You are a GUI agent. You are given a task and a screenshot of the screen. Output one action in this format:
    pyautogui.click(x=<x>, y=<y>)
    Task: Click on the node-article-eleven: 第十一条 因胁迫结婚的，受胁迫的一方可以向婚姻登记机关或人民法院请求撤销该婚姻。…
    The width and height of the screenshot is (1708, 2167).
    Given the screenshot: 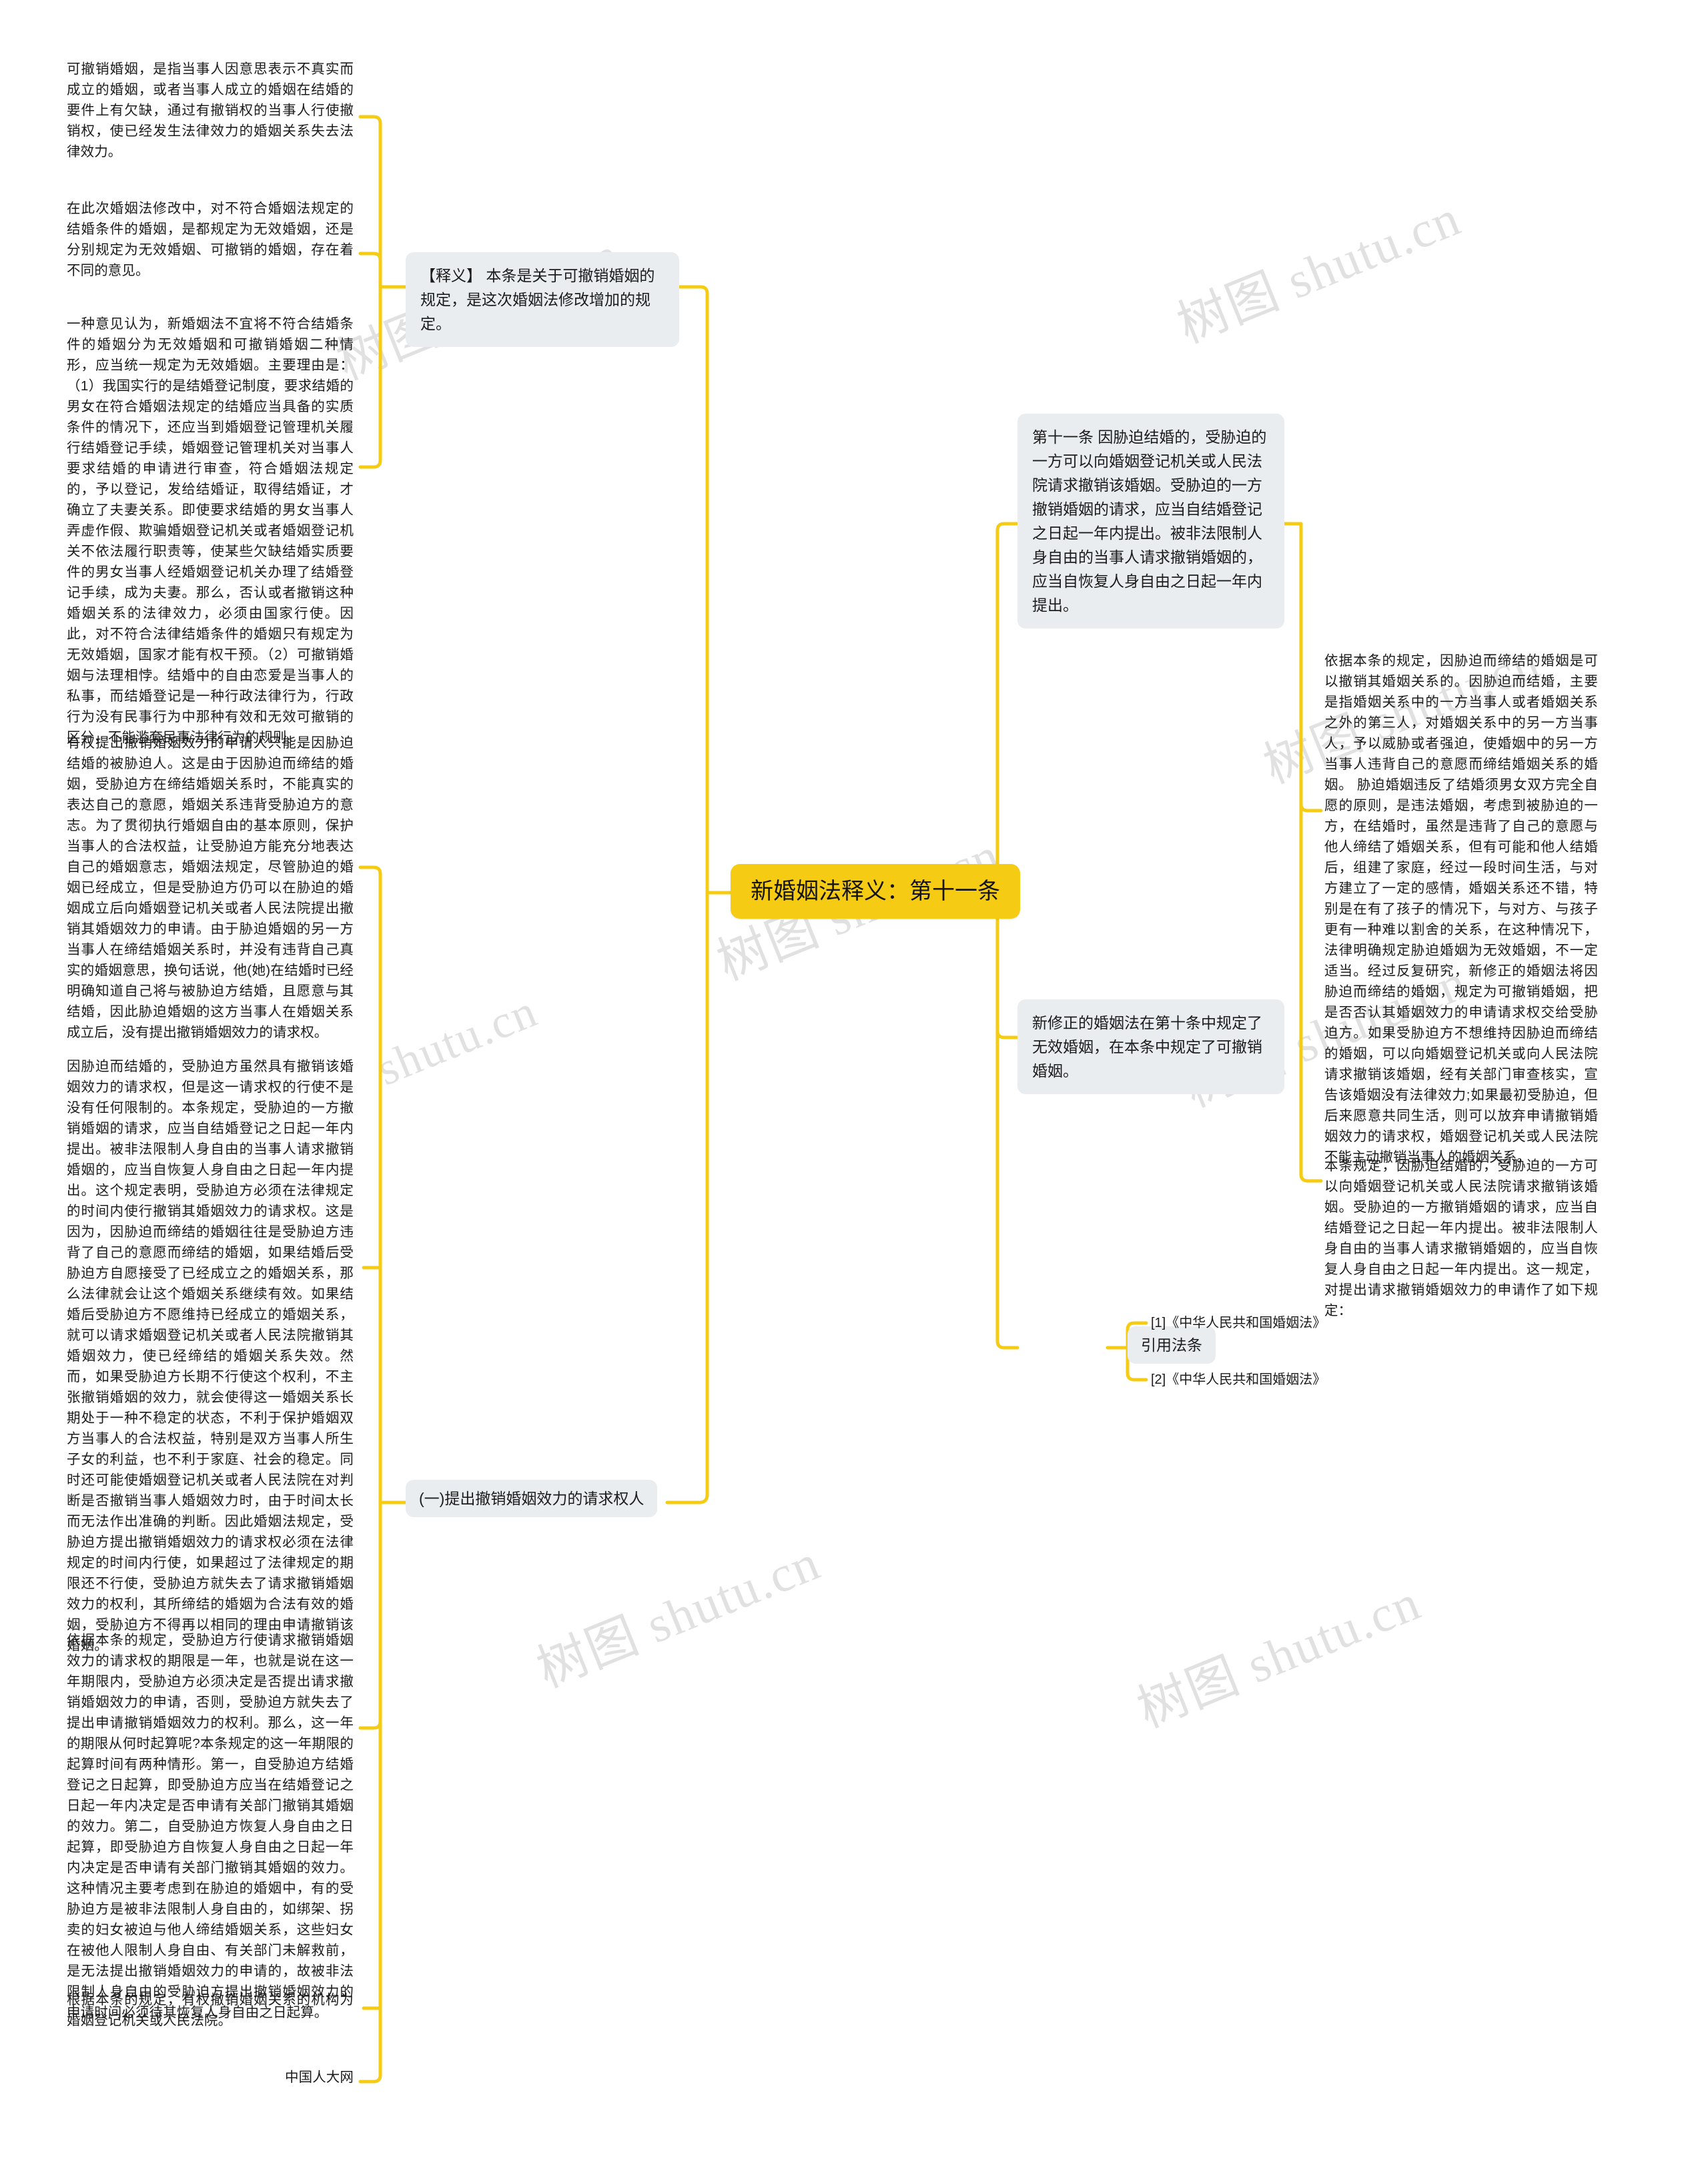 What is the action you would take?
    pyautogui.click(x=1151, y=521)
    